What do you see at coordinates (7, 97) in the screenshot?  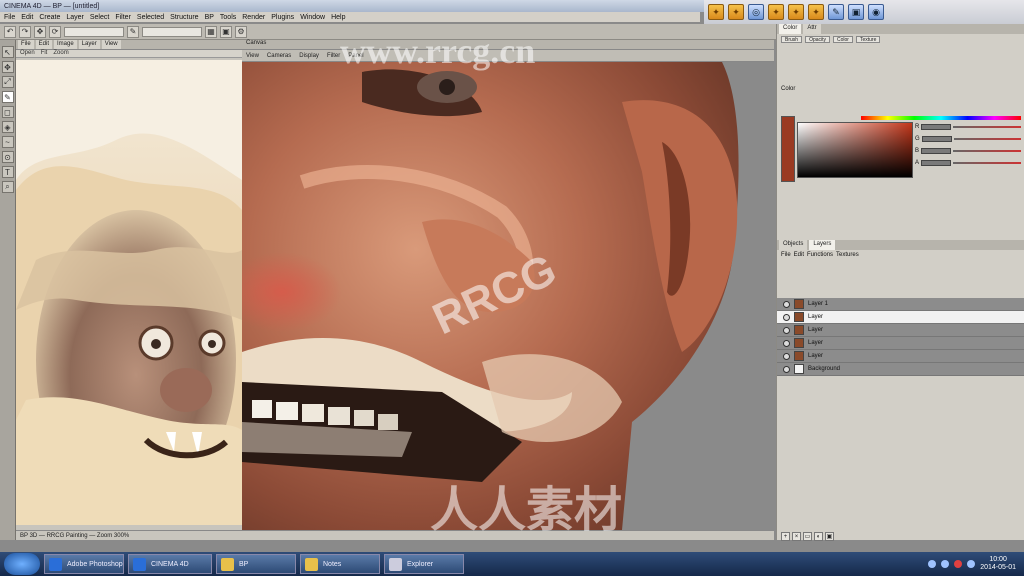 I see `brush-tool-icon: ✎` at bounding box center [7, 97].